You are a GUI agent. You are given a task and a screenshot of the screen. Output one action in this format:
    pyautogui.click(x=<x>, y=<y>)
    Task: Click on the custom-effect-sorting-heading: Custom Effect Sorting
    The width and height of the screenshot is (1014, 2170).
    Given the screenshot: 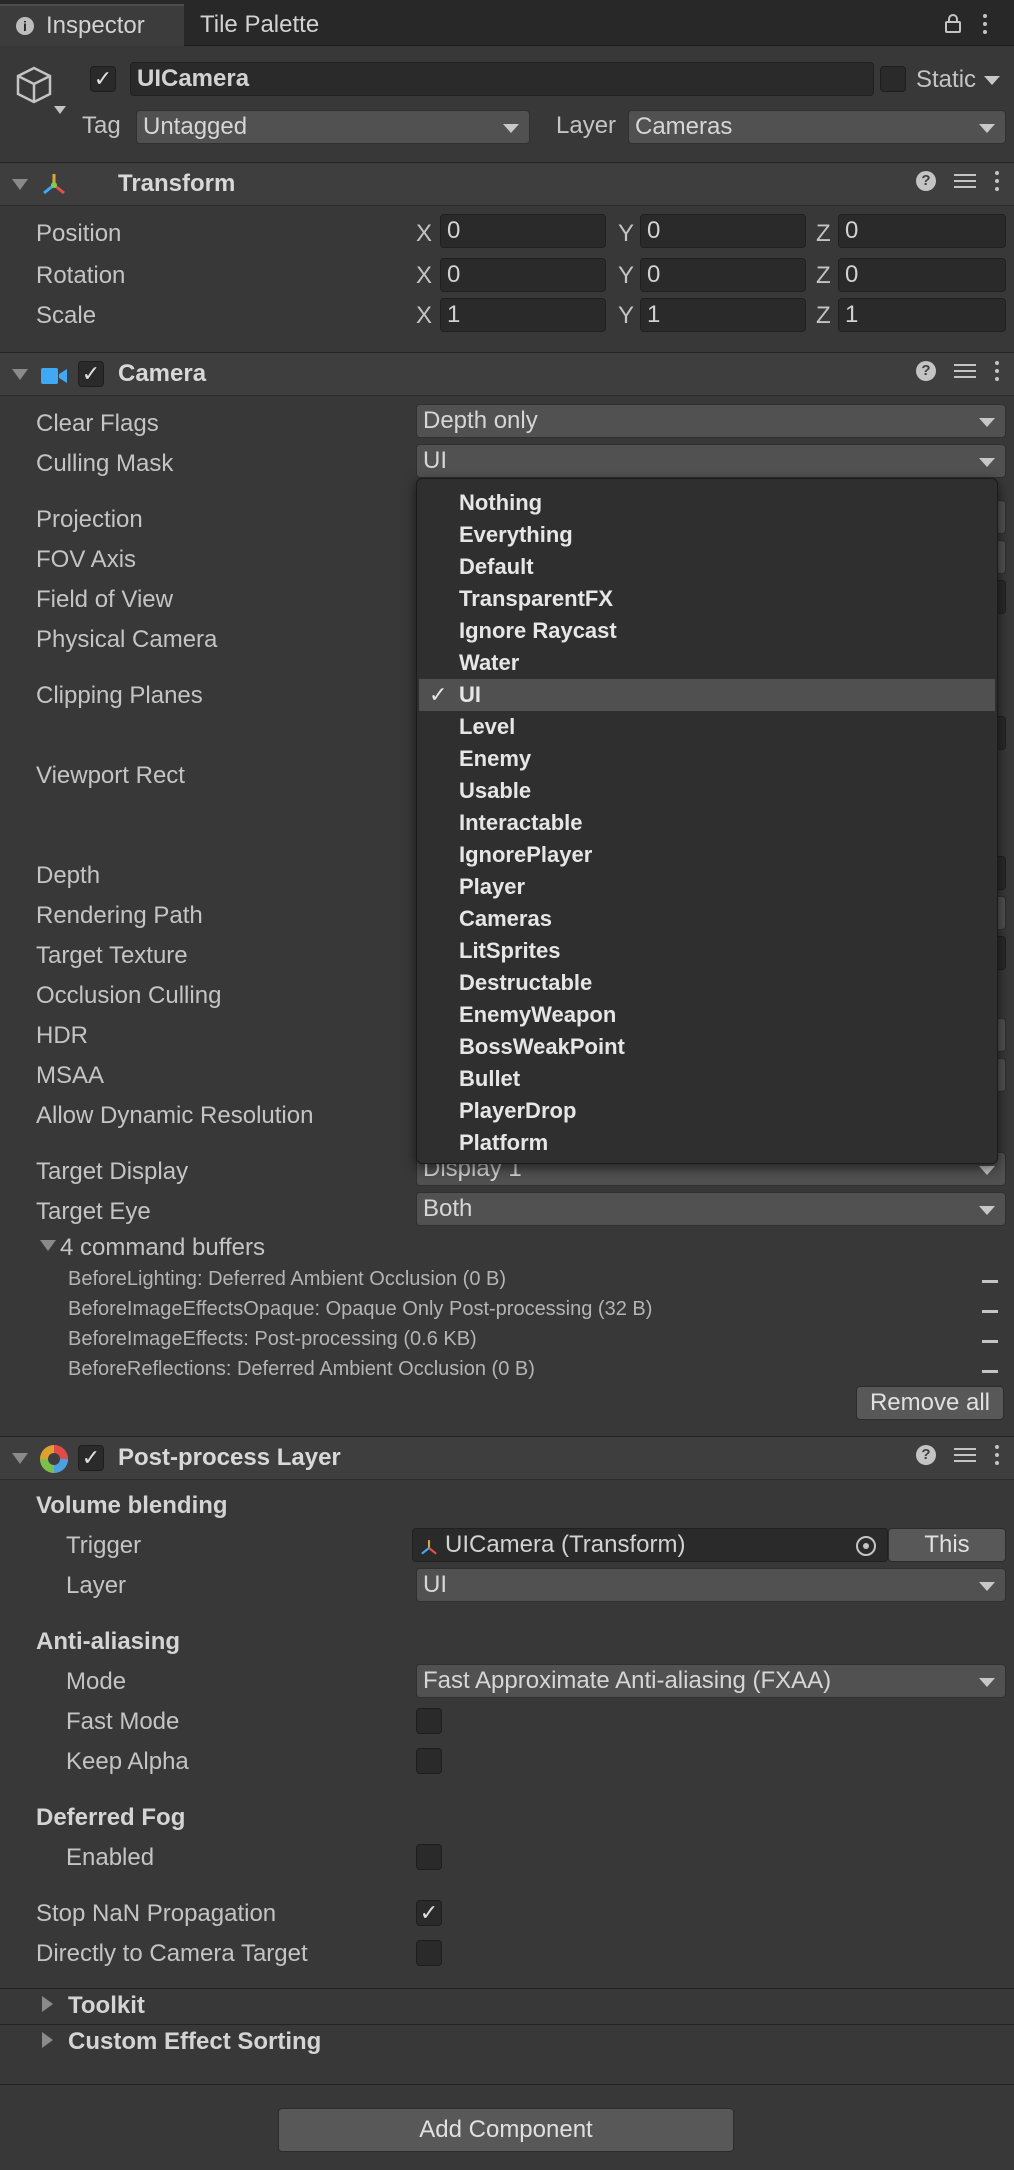 What is the action you would take?
    pyautogui.click(x=194, y=2042)
    